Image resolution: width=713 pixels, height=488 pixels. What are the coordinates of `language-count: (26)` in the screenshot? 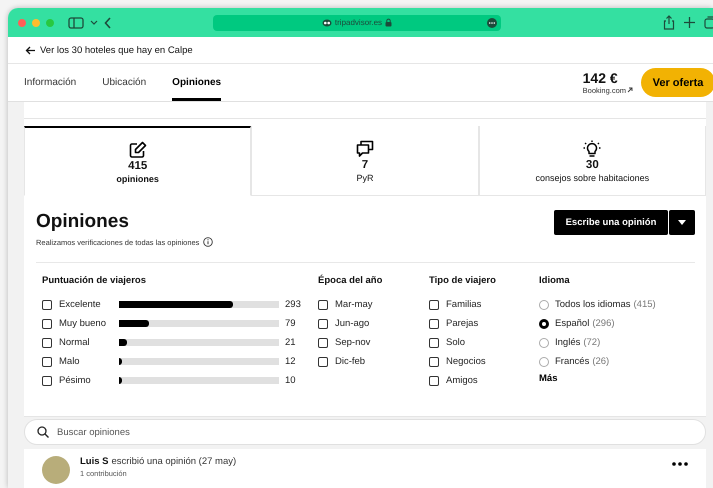 It's located at (601, 361).